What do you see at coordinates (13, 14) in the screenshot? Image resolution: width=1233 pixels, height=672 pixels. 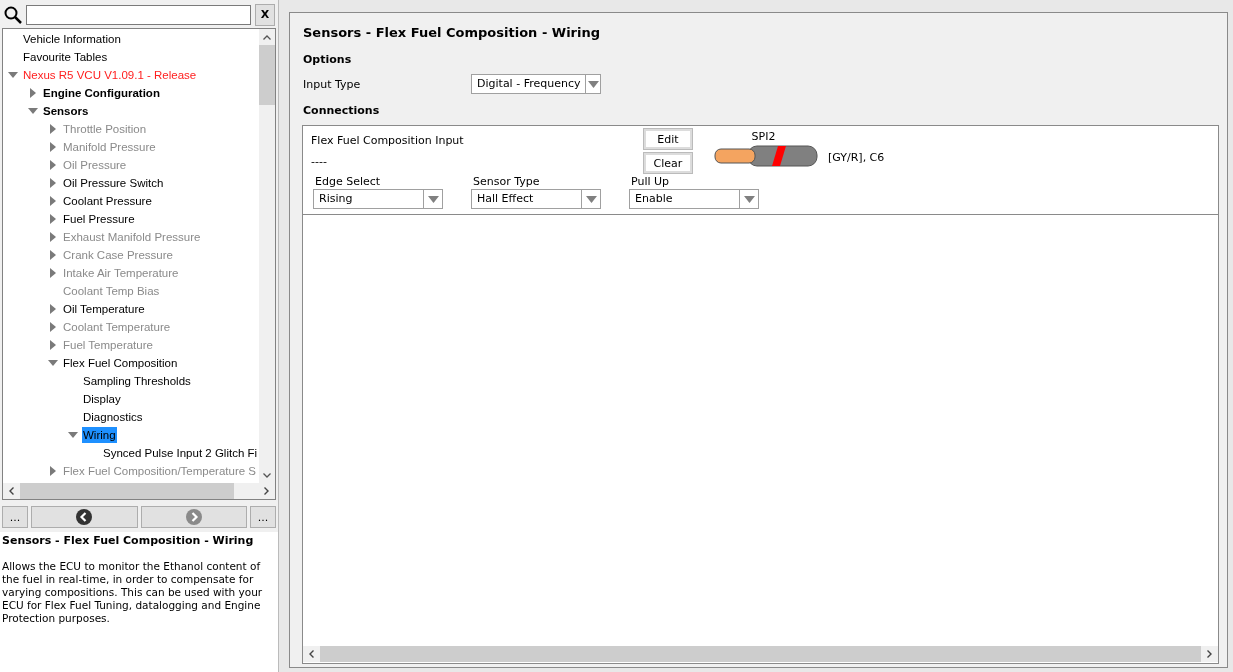 I see `search-icon` at bounding box center [13, 14].